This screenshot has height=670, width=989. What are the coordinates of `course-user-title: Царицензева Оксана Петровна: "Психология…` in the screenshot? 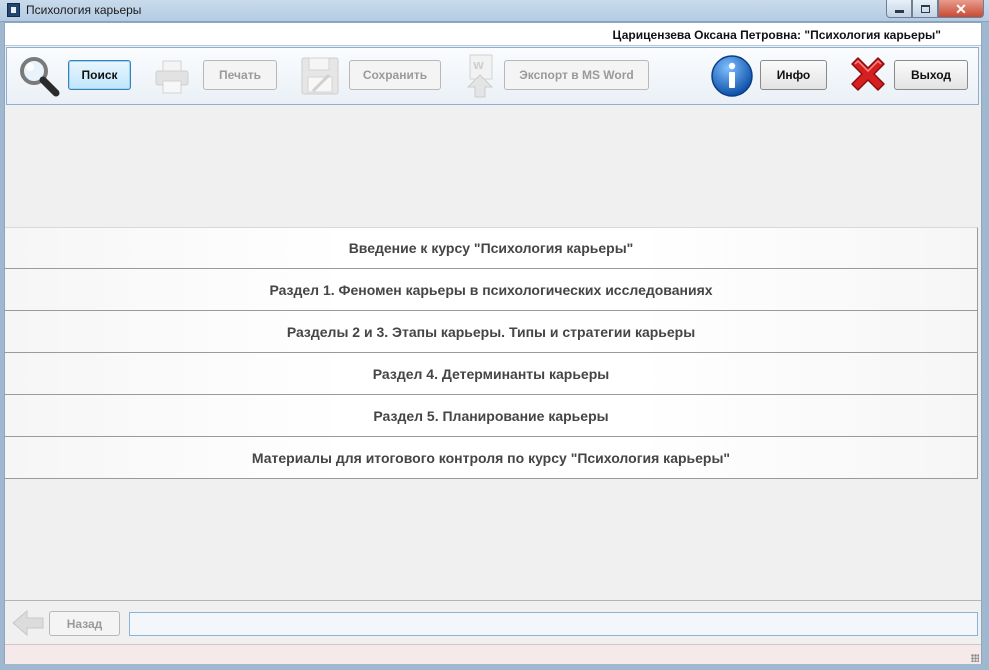 It's located at (776, 35).